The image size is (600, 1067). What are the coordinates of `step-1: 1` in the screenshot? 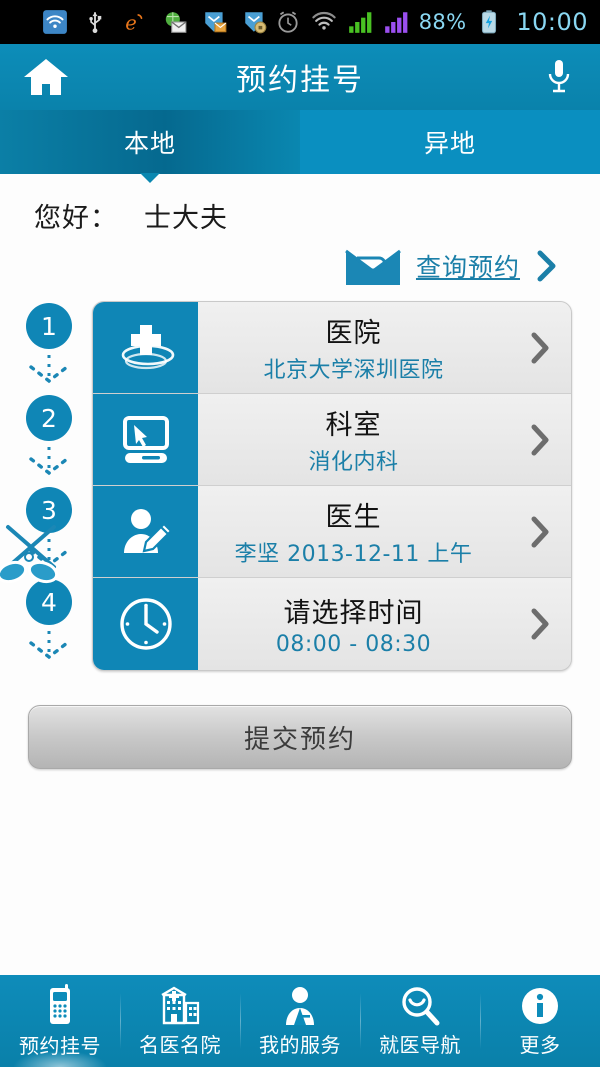 It's located at (49, 349).